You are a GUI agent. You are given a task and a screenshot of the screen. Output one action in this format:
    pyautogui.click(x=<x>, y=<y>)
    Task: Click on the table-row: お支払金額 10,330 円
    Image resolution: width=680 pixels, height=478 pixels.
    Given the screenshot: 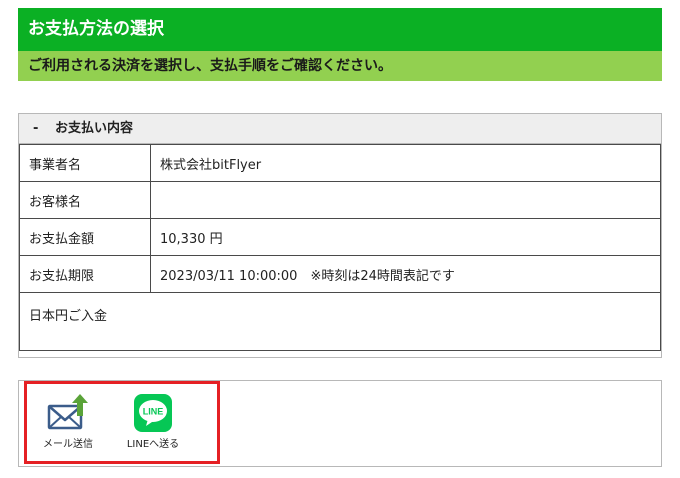 What is the action you would take?
    pyautogui.click(x=340, y=237)
    